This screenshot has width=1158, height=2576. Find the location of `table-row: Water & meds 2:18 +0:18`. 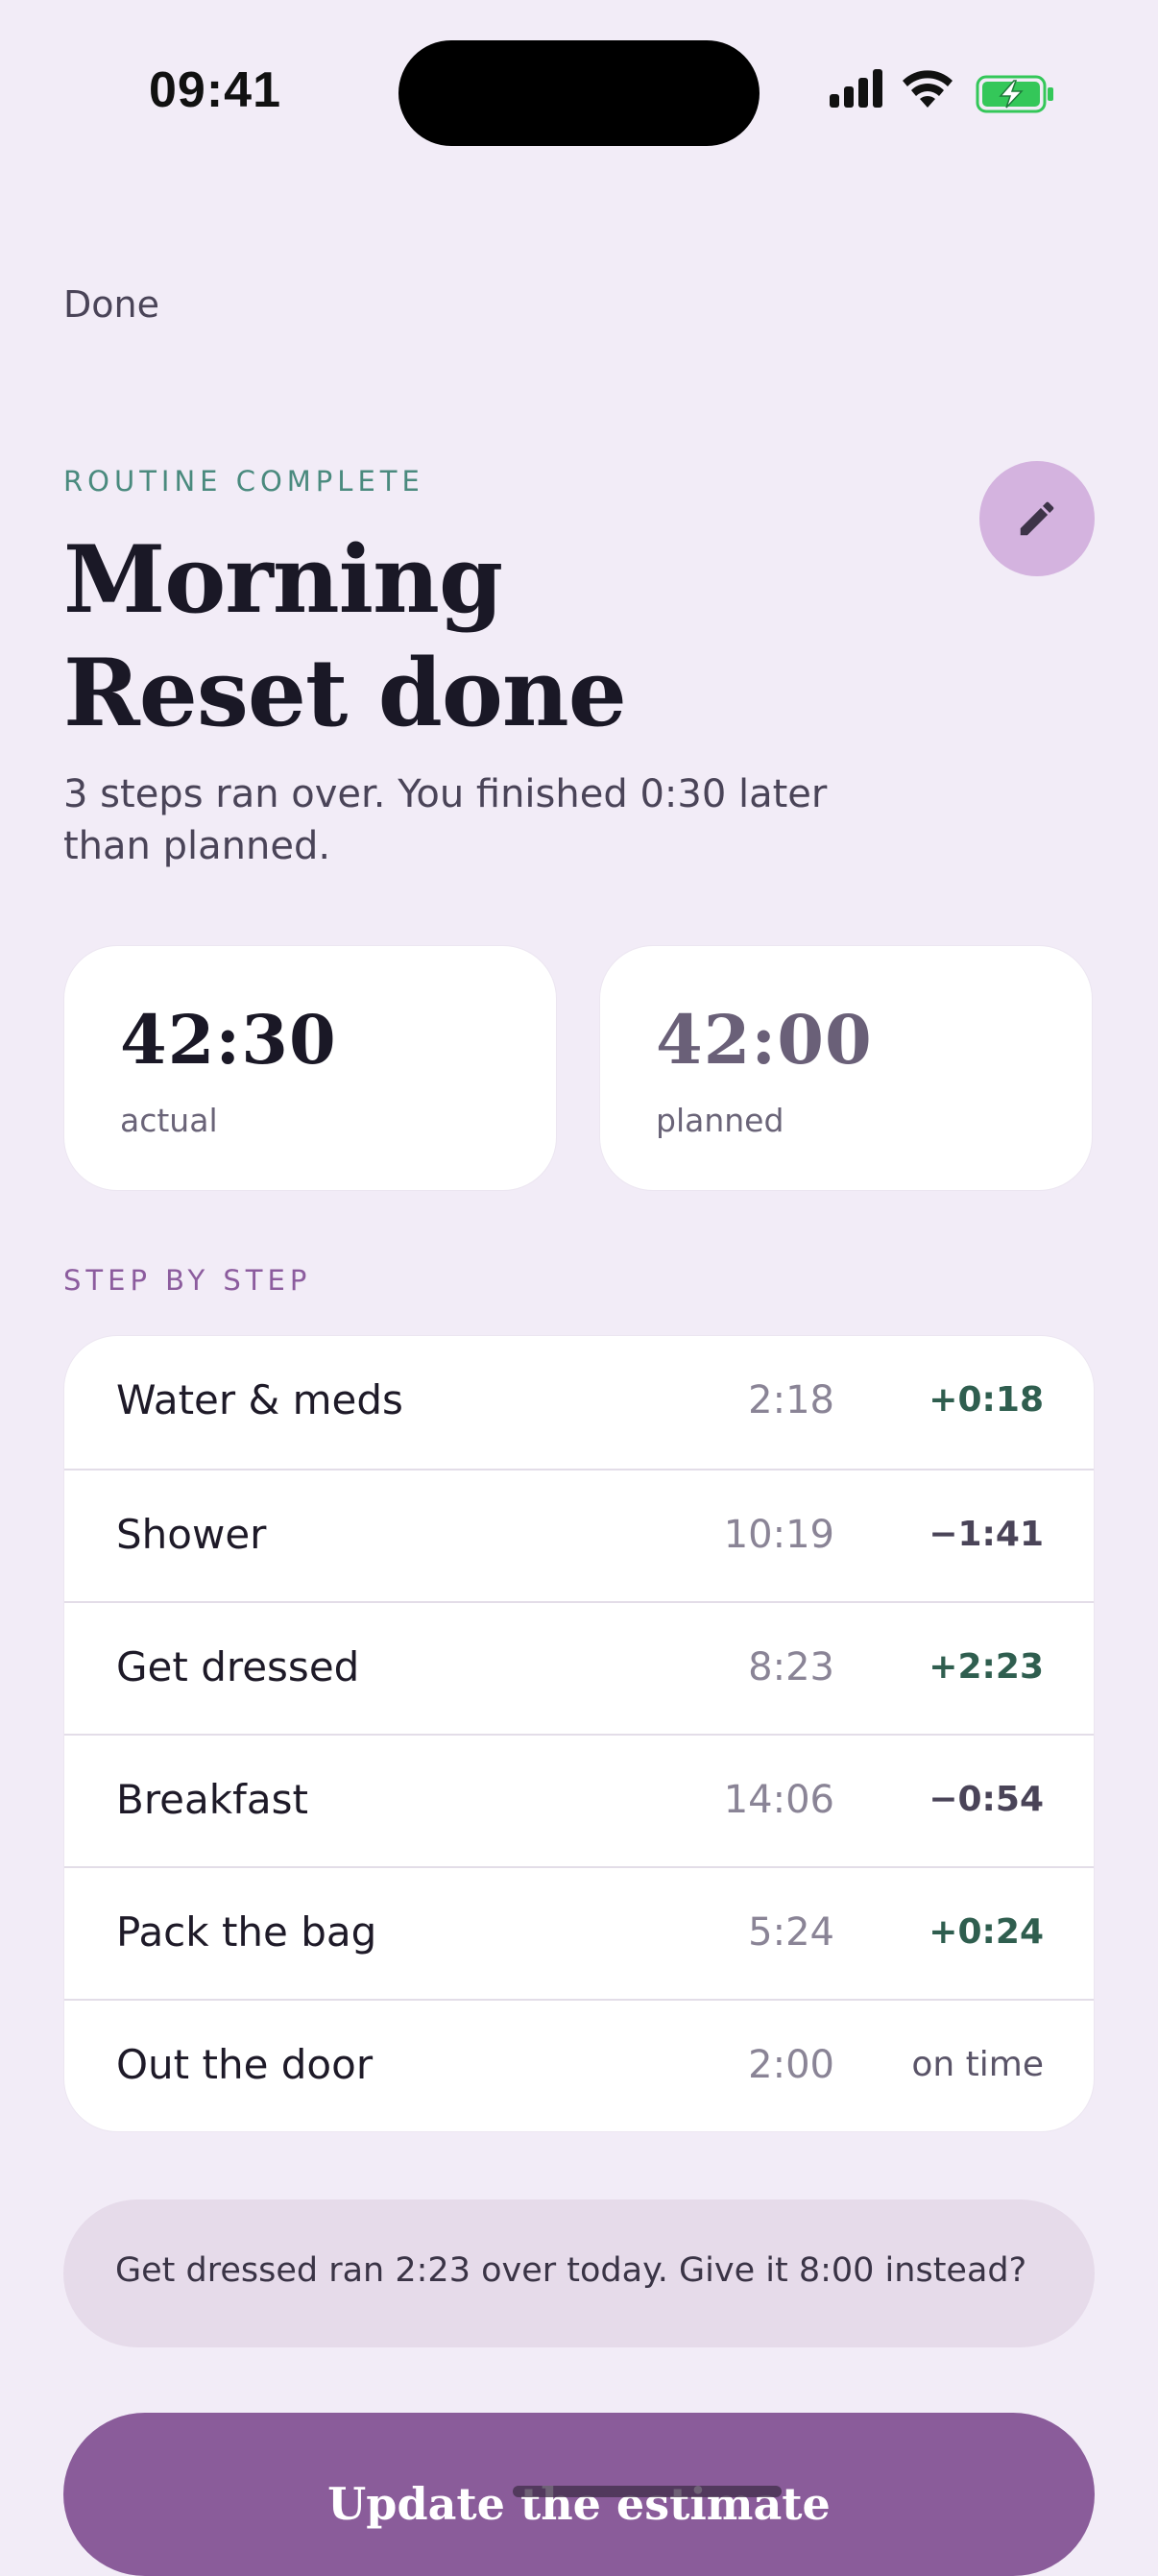

table-row: Water & meds 2:18 +0:18 is located at coordinates (579, 1402).